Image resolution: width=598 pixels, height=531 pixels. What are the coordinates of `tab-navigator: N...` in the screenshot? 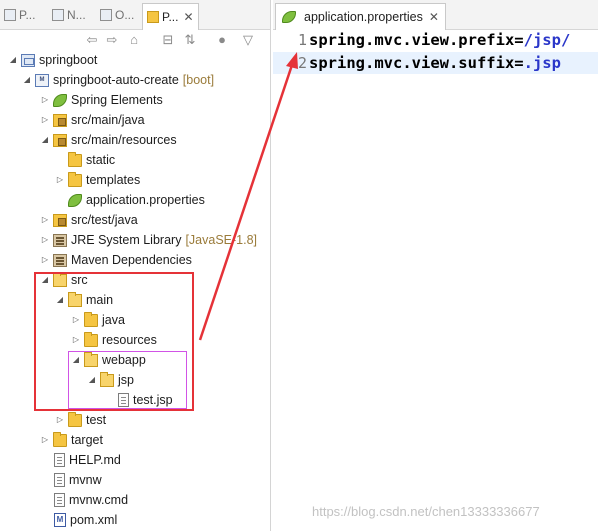 It's located at (69, 15).